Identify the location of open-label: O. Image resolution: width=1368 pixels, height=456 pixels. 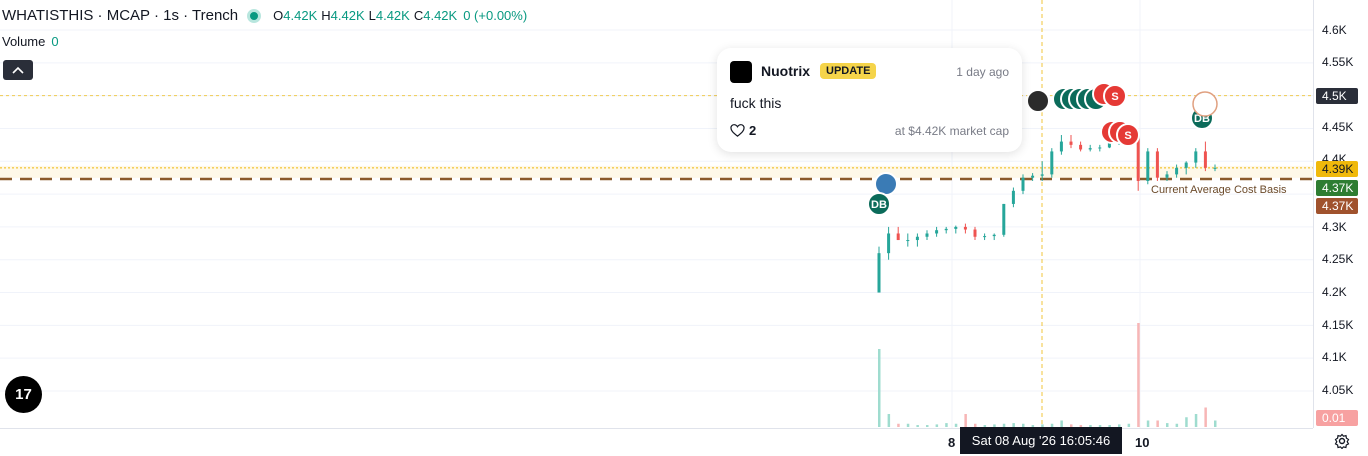
(278, 15).